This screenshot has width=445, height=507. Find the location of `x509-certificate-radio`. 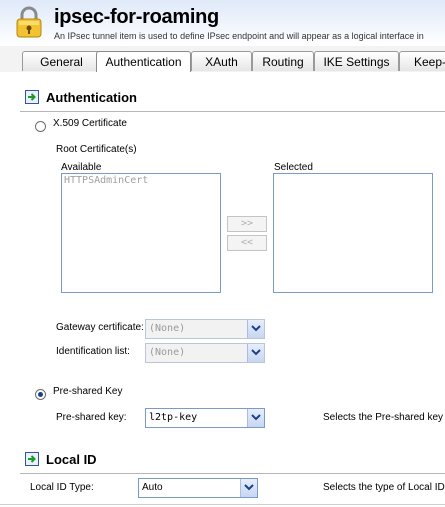

x509-certificate-radio is located at coordinates (40, 126).